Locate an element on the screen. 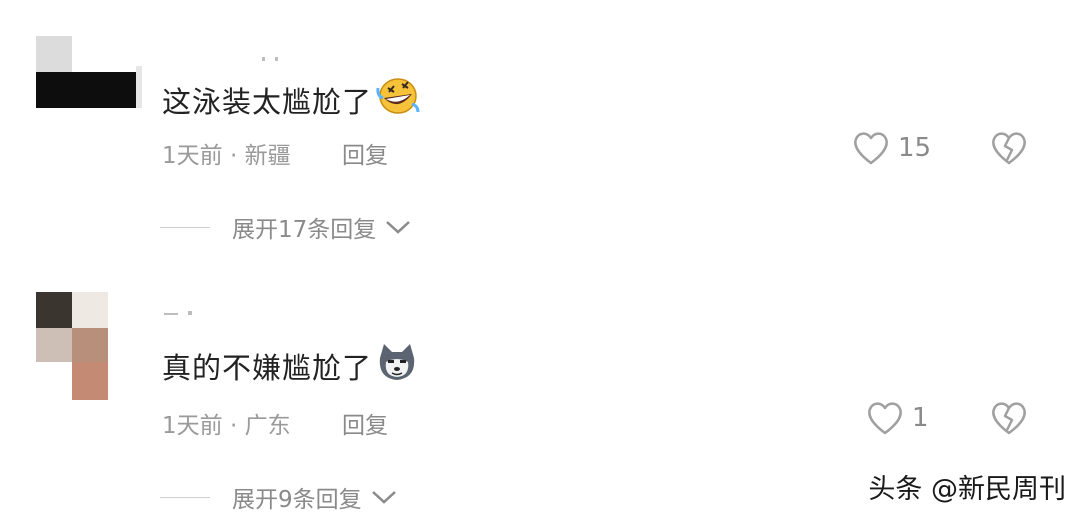 This screenshot has height=514, width=1080. comment-meta: 1天前 · 新疆 回复 is located at coordinates (275, 153).